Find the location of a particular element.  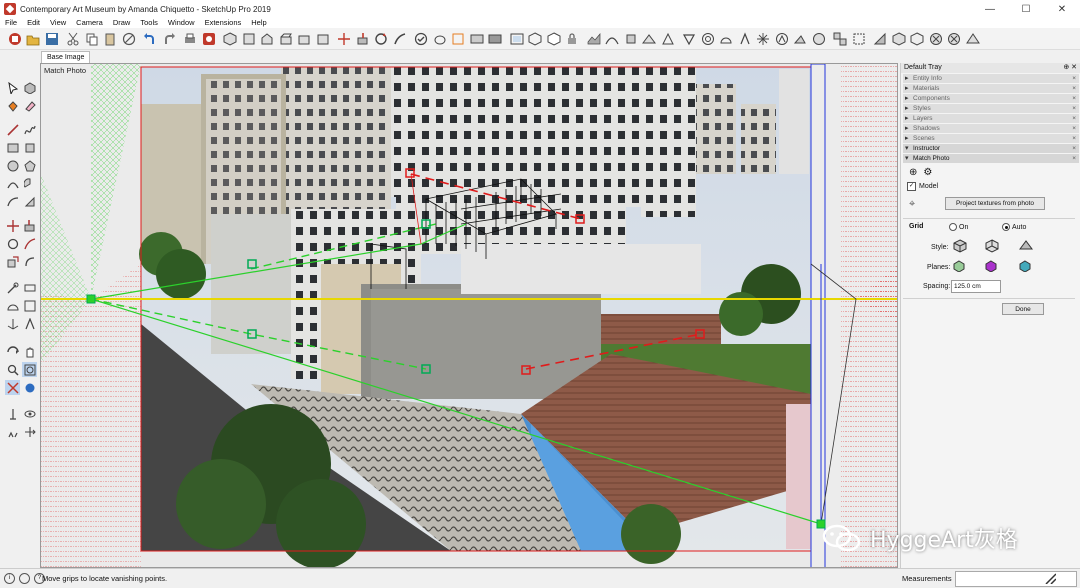

plane-green-blue-icon is located at coordinates (1025, 267).